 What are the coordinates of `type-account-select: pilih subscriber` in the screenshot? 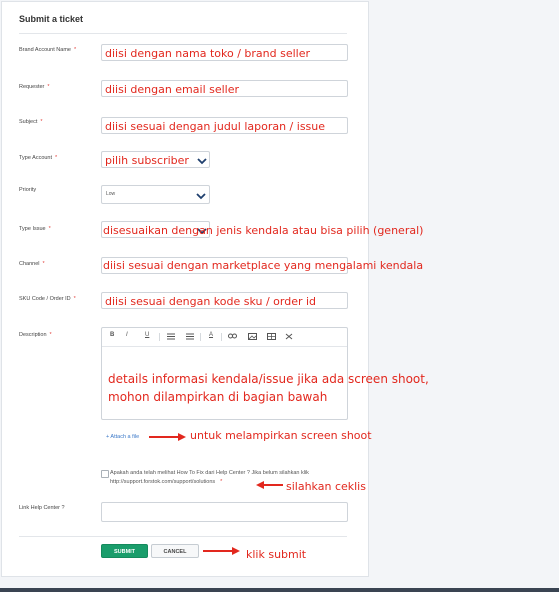 It's located at (155, 159).